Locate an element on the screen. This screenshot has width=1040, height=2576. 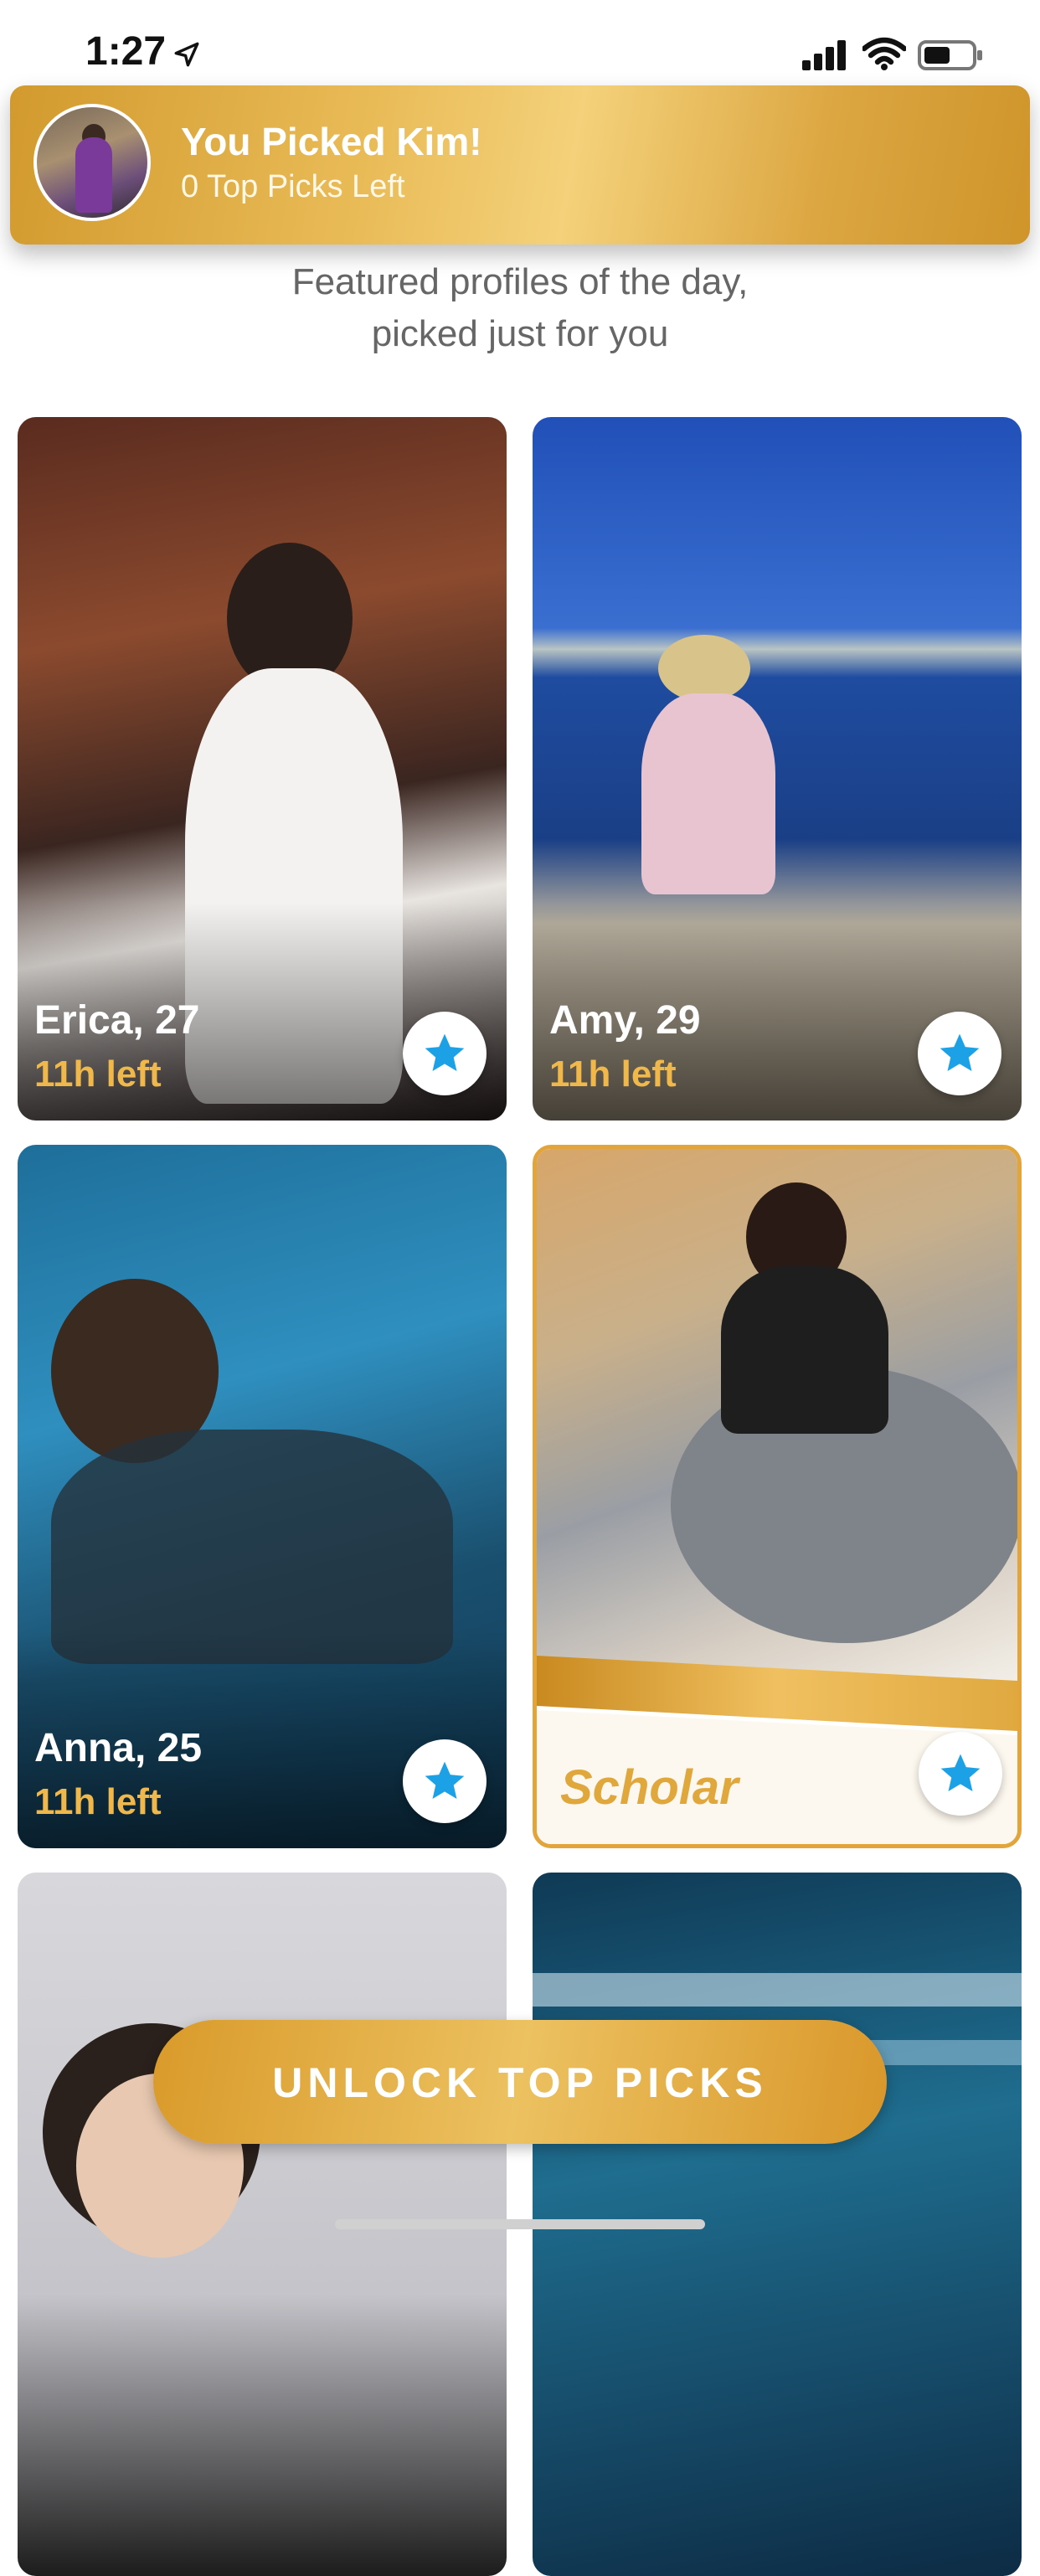
intro-line-2: picked just for you is located at coordinates (520, 333).